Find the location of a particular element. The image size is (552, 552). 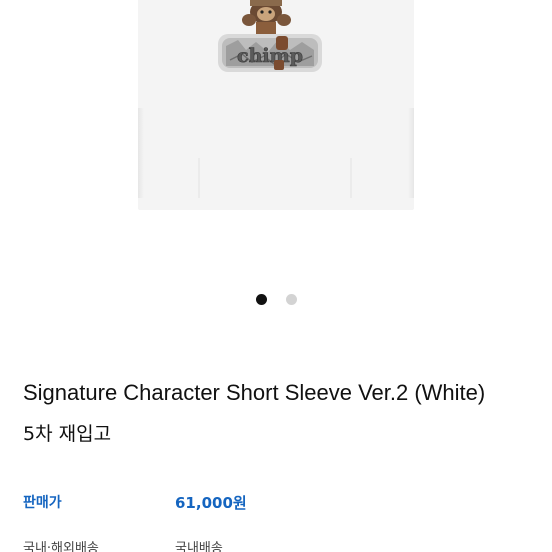

price-value: 61,000원 is located at coordinates (211, 503).